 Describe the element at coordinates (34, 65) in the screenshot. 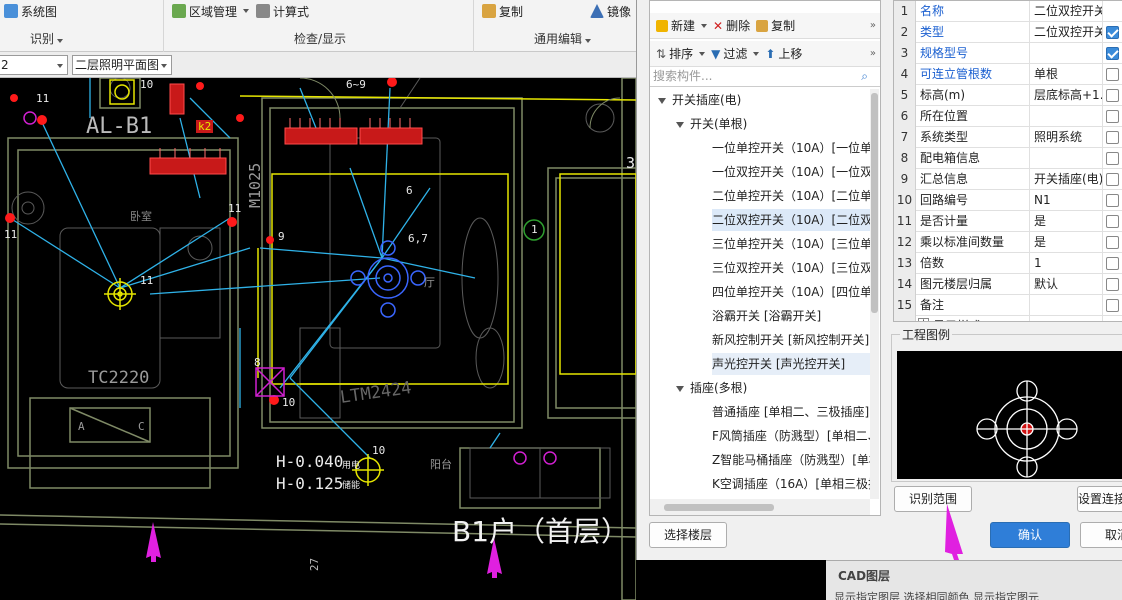

I see `floor-number-select: 2` at that location.